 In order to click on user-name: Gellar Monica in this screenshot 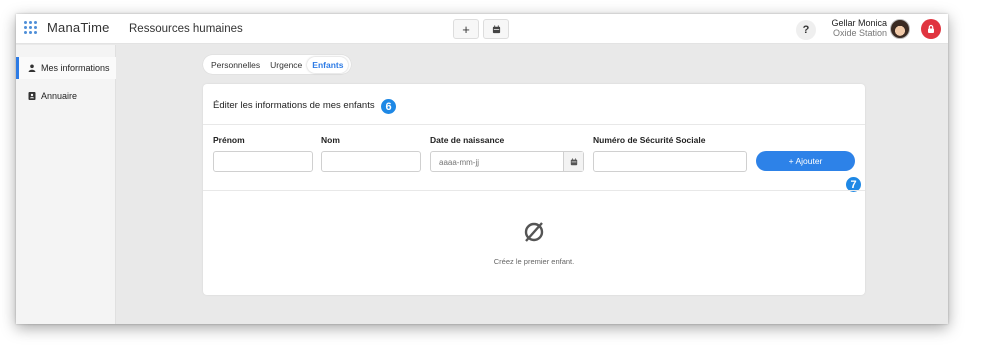, I will do `click(859, 23)`.